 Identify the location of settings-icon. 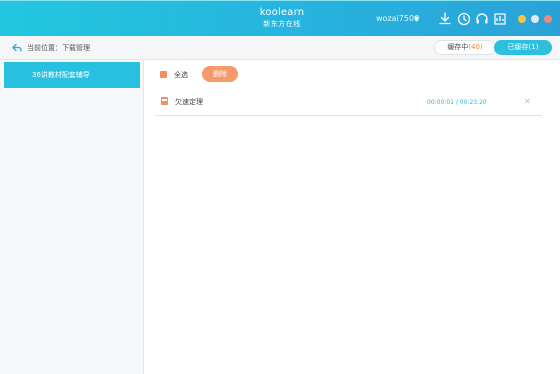
(500, 19).